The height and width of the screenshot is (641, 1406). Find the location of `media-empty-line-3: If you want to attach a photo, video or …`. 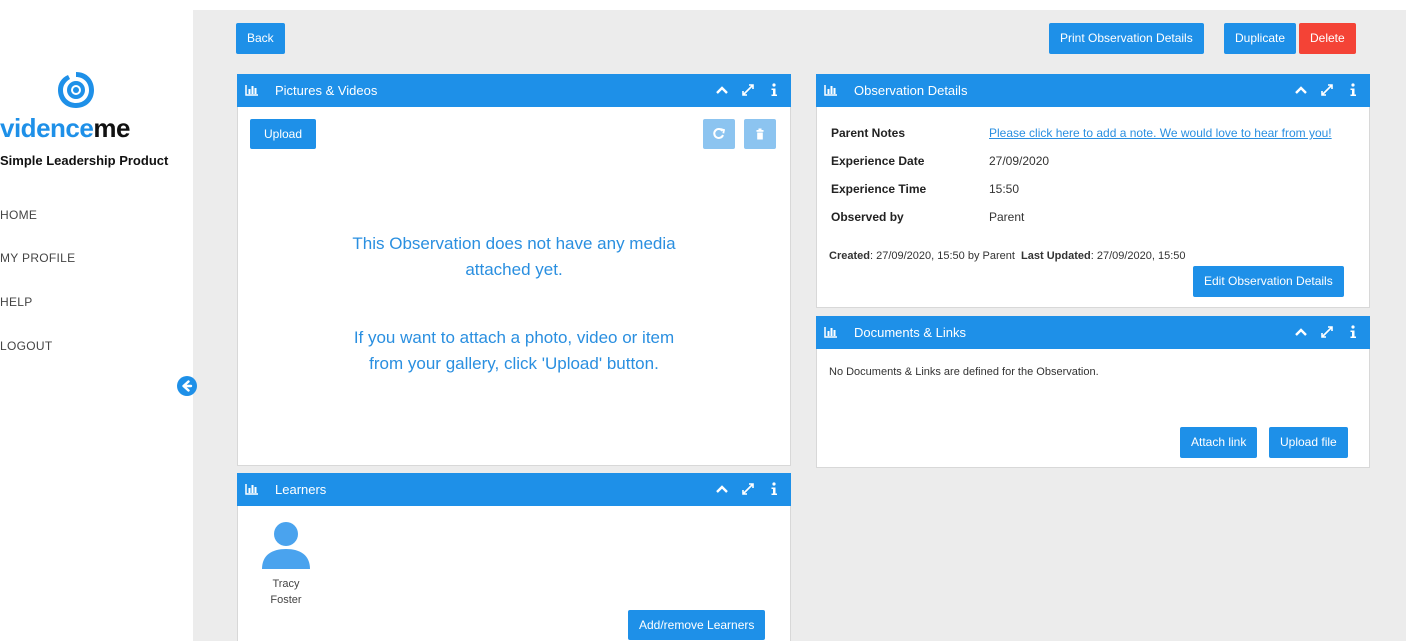

media-empty-line-3: If you want to attach a photo, video or … is located at coordinates (514, 337).